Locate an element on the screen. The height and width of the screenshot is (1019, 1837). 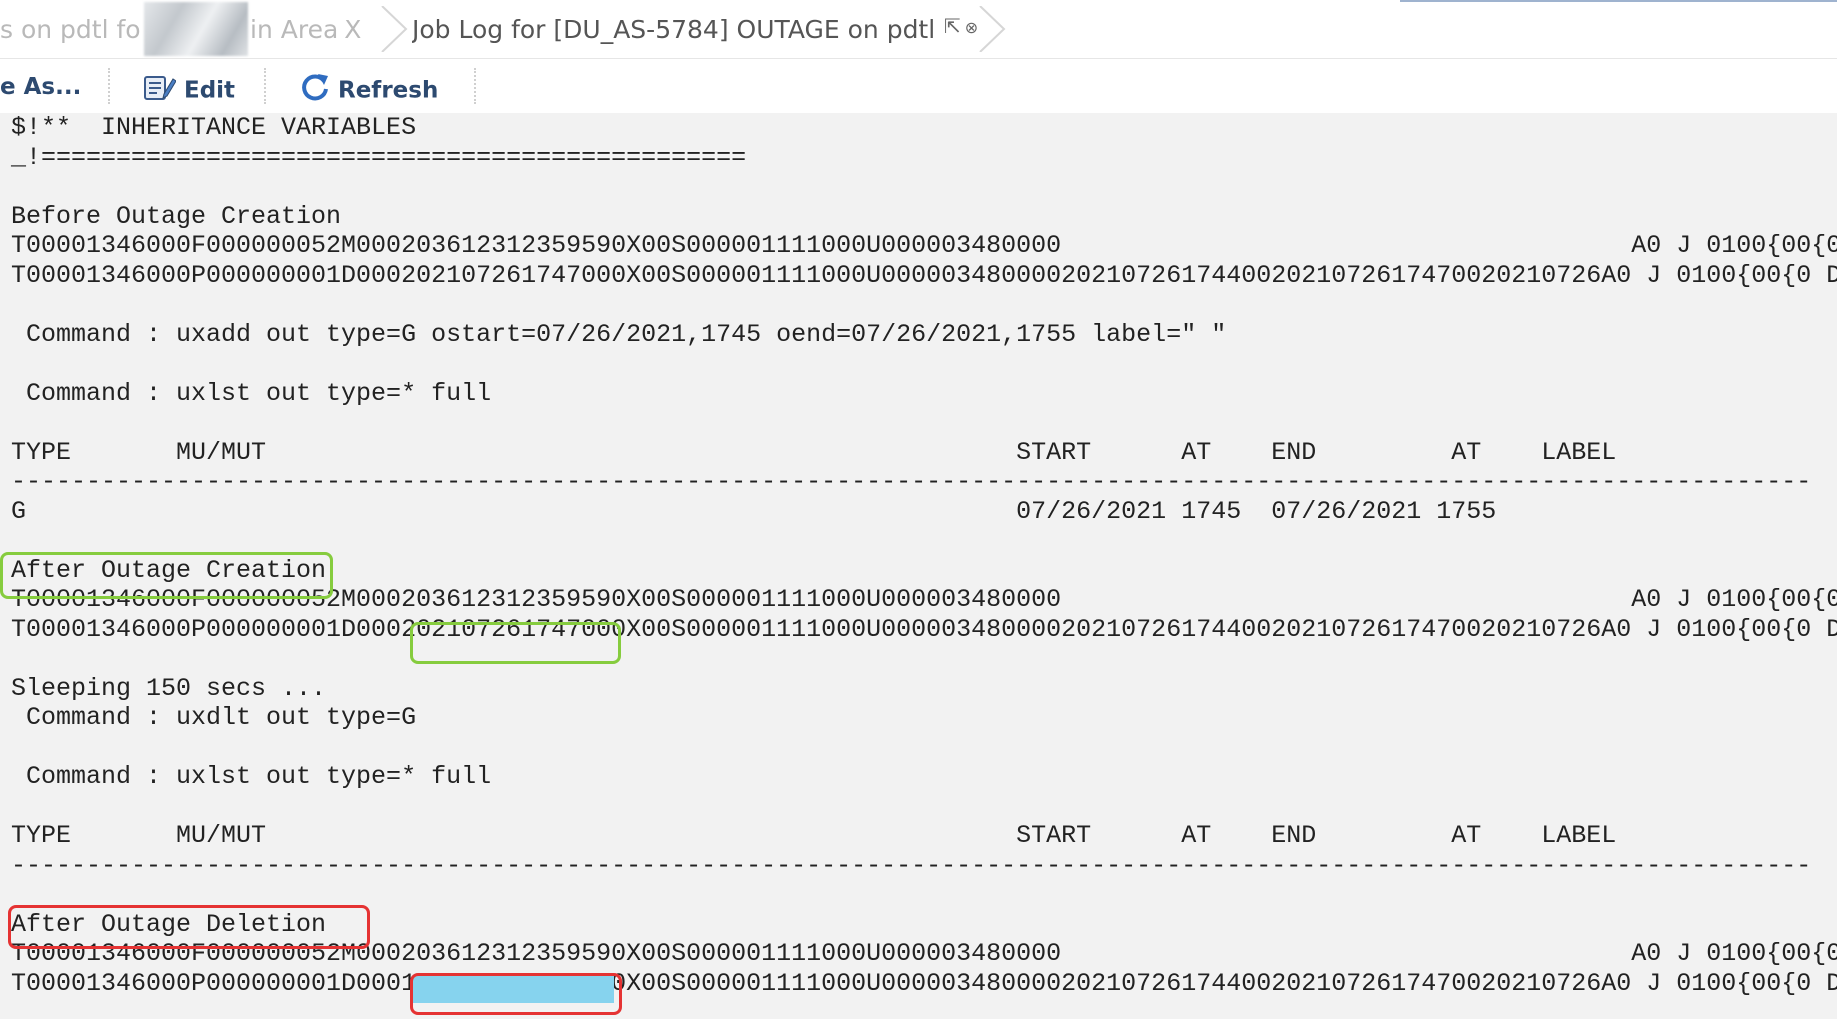
tab-job-log-label: Job Log for [DU_AS-5784] OUTAGE on pdtl is located at coordinates (674, 29).